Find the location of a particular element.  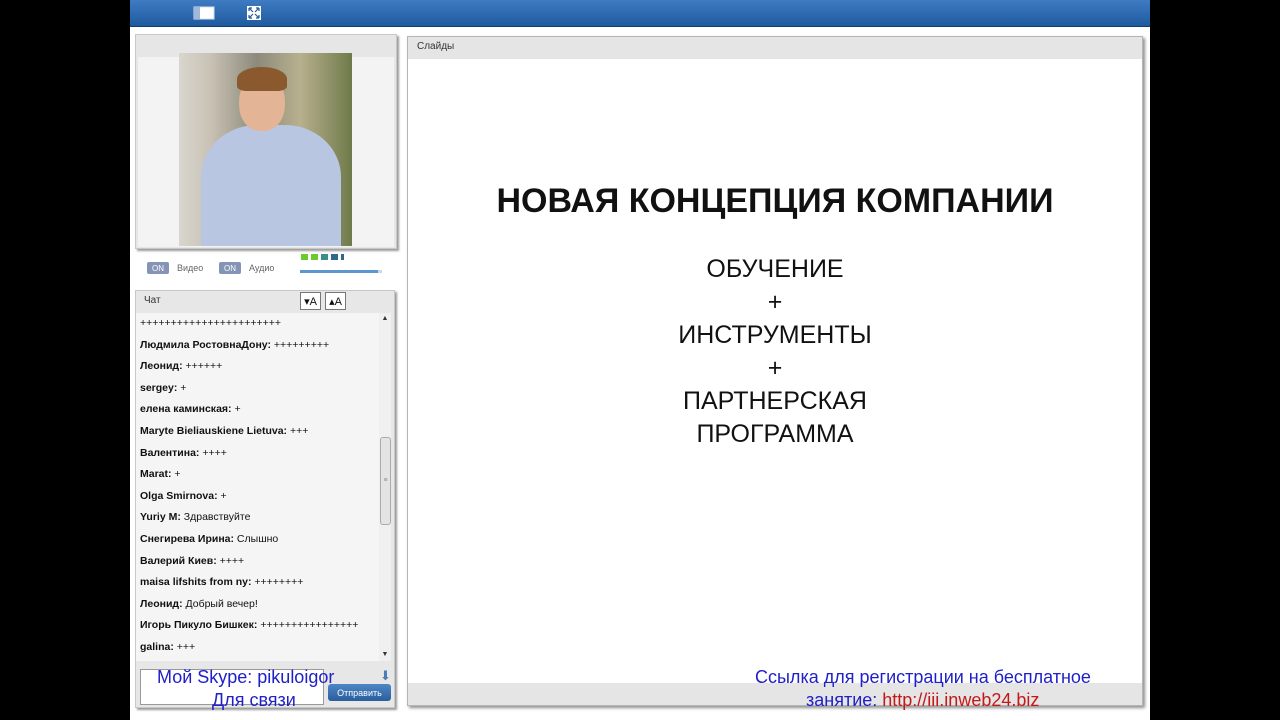

chat-message: елена каминская: + is located at coordinates (190, 409).